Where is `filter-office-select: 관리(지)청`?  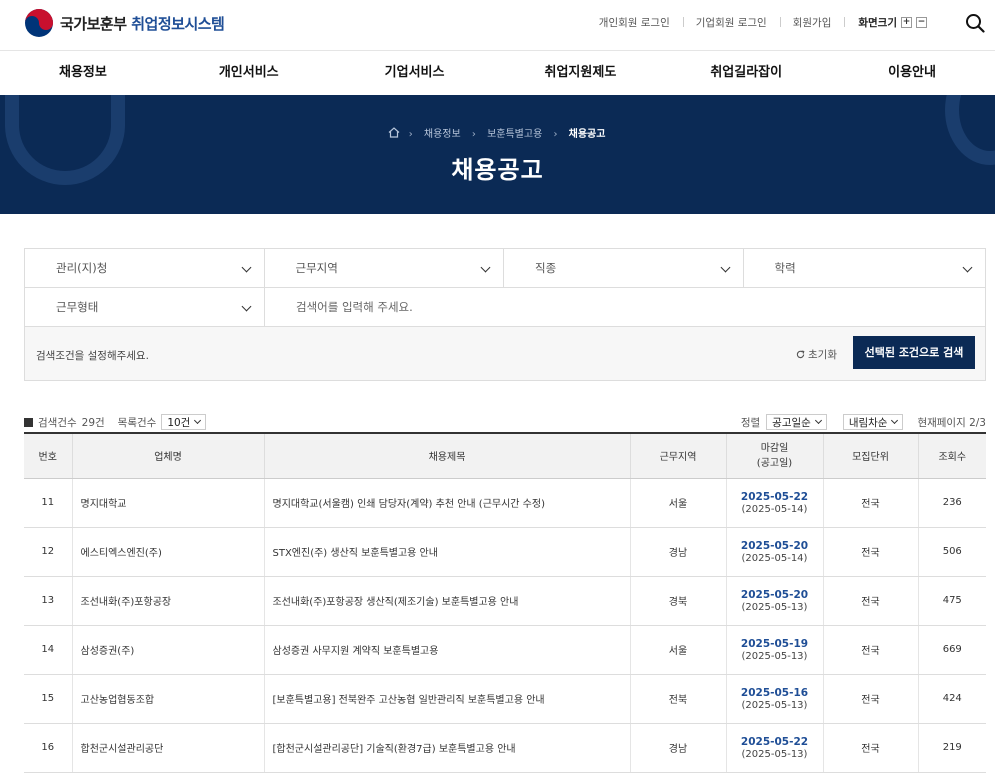
filter-office-select: 관리(지)청 is located at coordinates (145, 268).